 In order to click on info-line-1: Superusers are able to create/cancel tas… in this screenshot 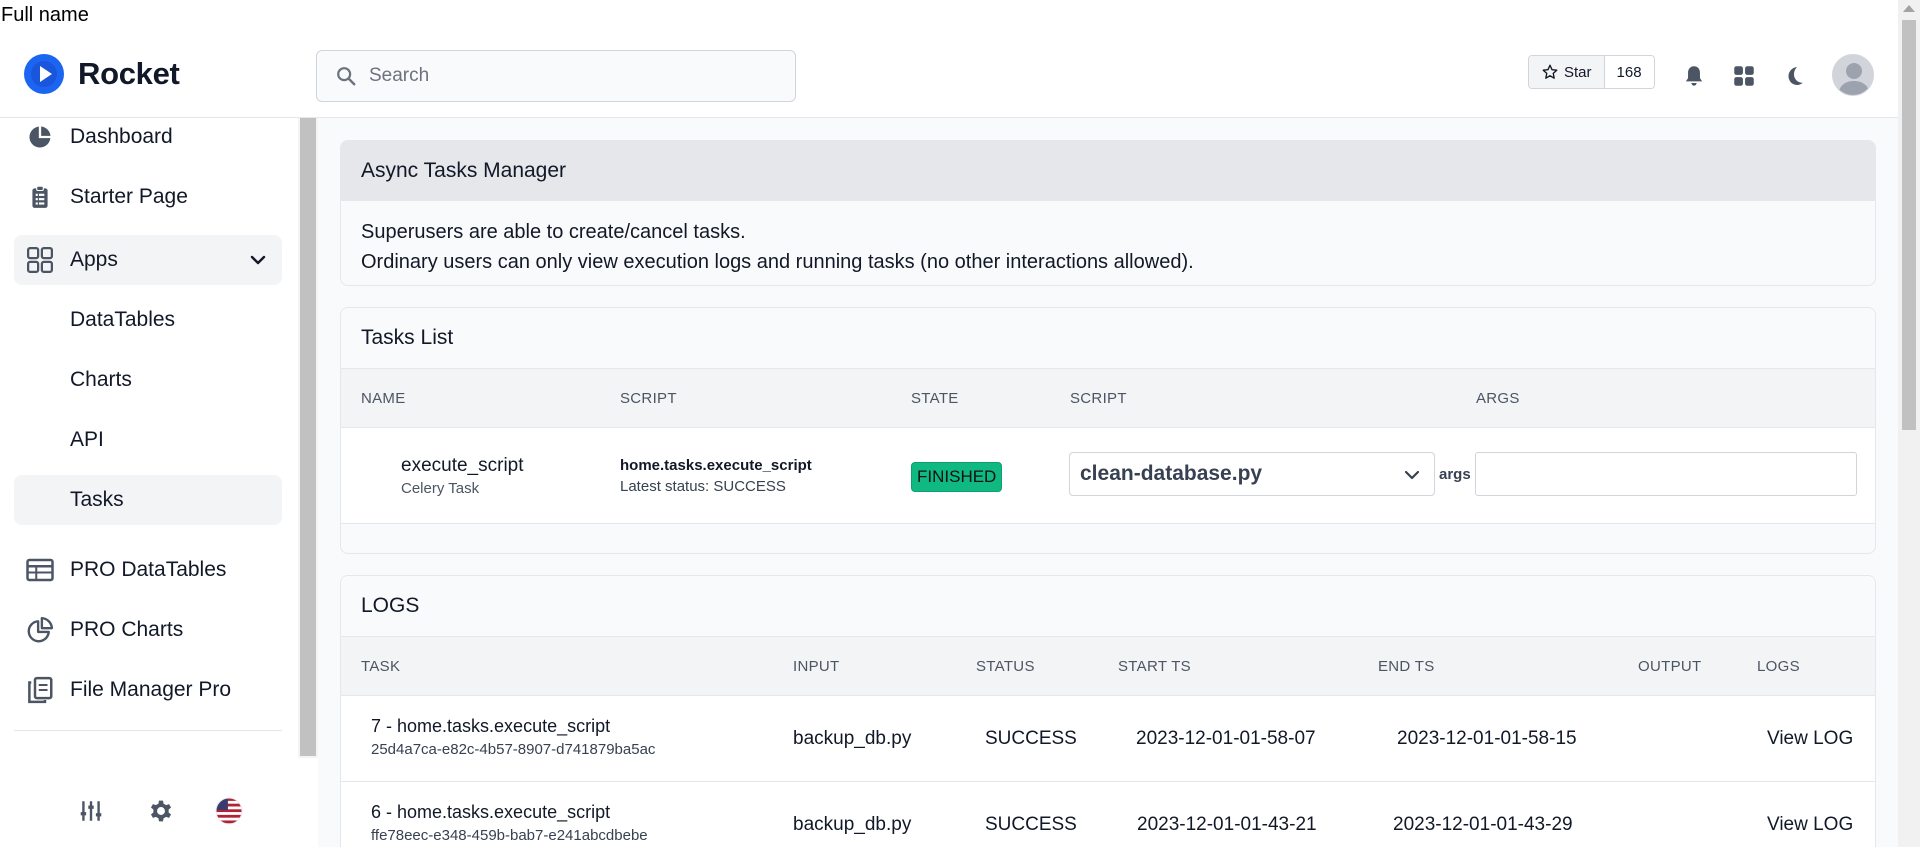, I will do `click(553, 232)`.